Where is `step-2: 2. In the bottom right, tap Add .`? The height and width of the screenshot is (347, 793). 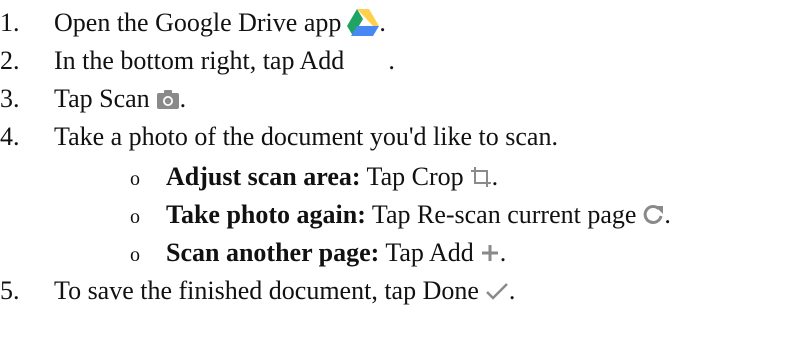
step-2: 2. In the bottom right, tap Add . is located at coordinates (197, 61).